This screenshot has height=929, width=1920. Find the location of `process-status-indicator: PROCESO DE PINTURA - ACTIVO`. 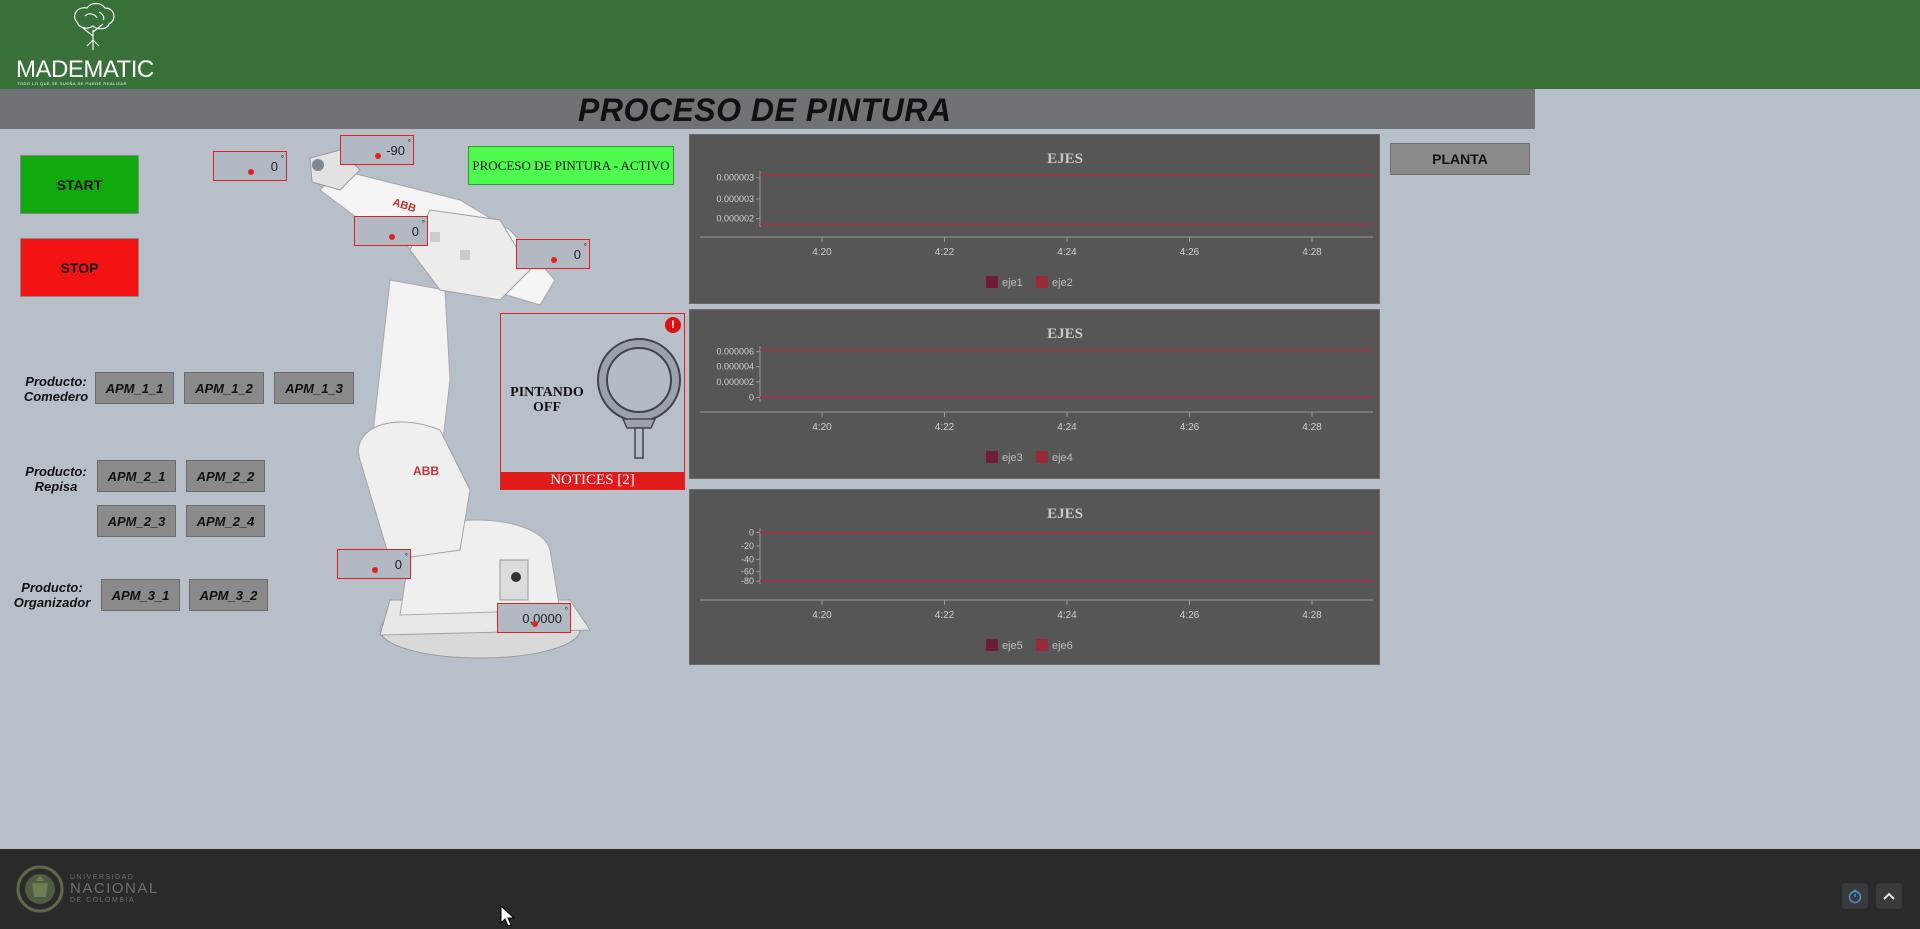

process-status-indicator: PROCESO DE PINTURA - ACTIVO is located at coordinates (571, 165).